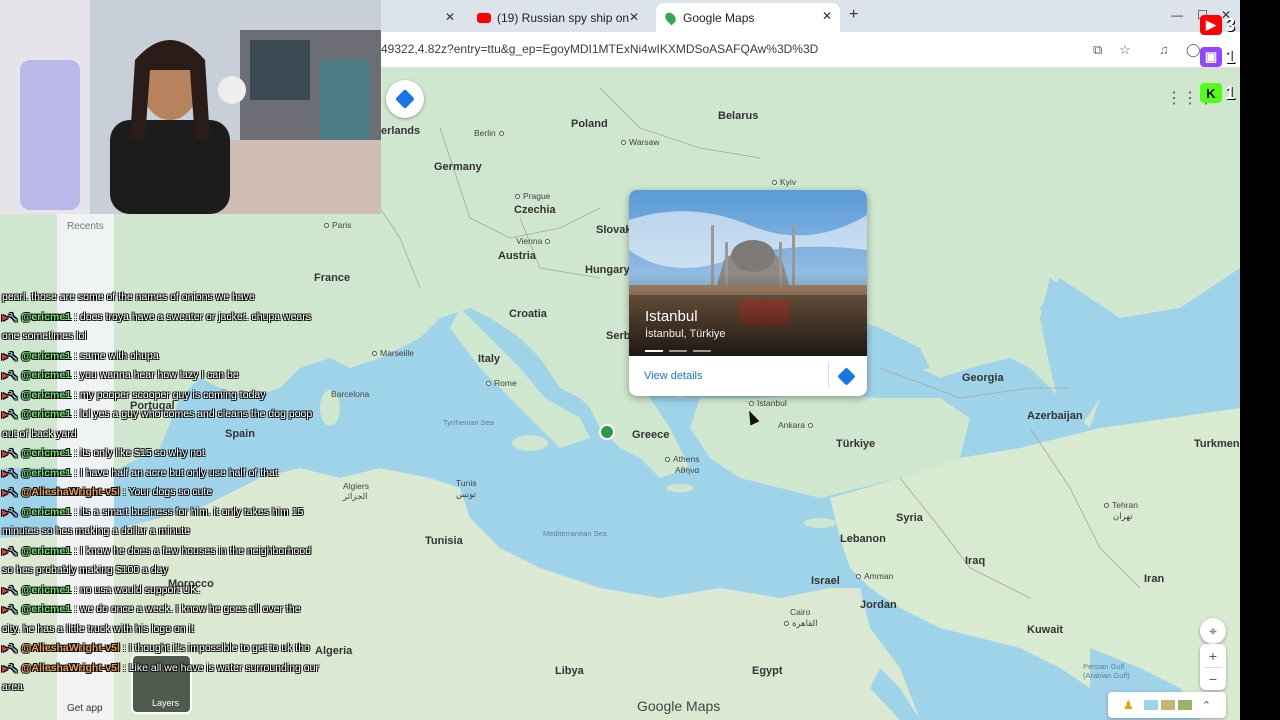 Image resolution: width=1280 pixels, height=720 pixels. Describe the element at coordinates (853, 15) in the screenshot. I see `new-tab-icon: +` at that location.